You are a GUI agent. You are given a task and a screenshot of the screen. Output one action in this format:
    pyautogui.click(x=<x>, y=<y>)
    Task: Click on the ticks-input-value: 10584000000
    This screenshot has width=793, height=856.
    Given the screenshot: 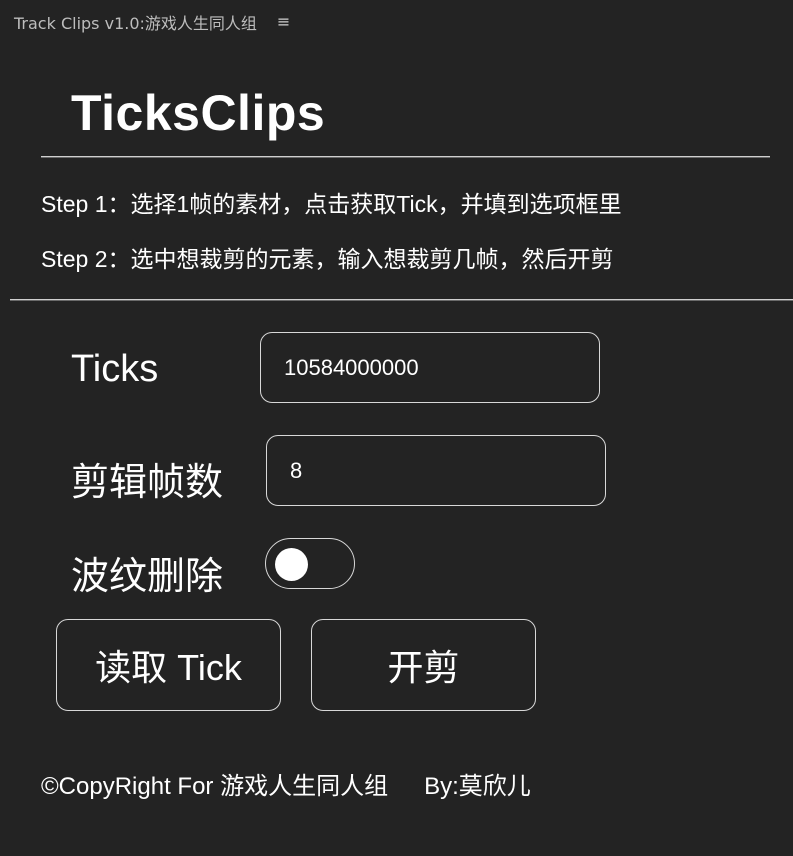 What is the action you would take?
    pyautogui.click(x=351, y=367)
    